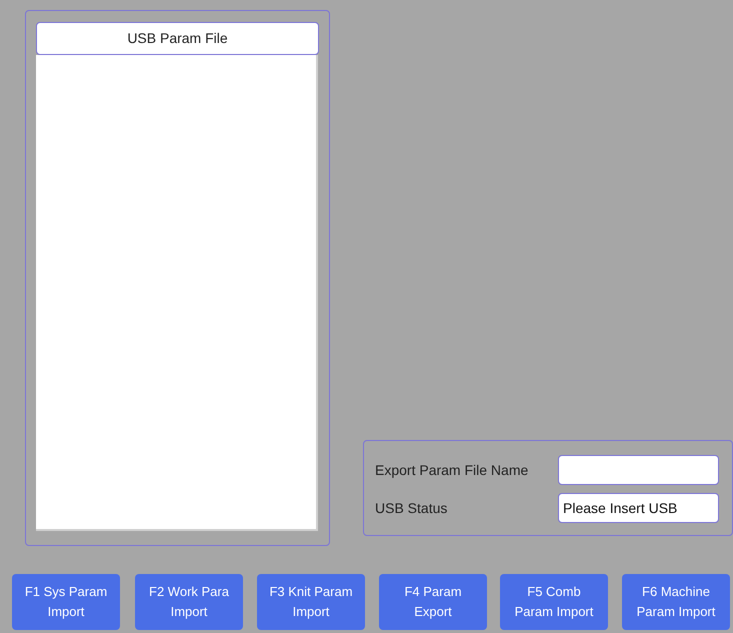 The height and width of the screenshot is (633, 733). I want to click on function-button: F2 Work Para Import, so click(189, 602).